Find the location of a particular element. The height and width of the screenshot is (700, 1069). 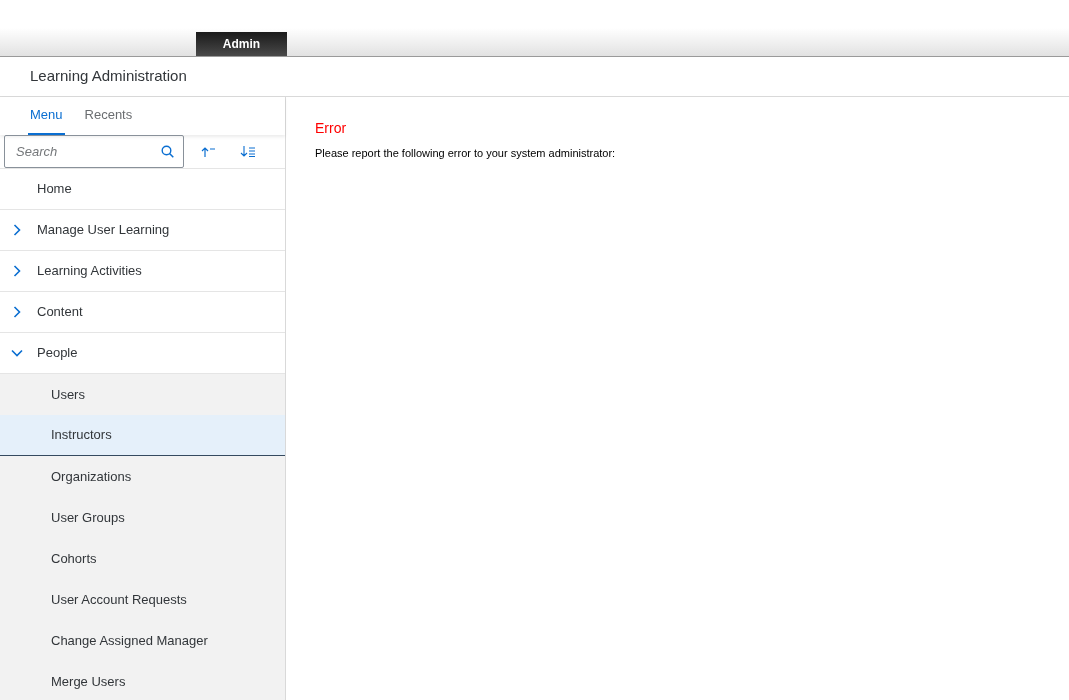

submenu-item: Change Assigned Manager is located at coordinates (142, 640).